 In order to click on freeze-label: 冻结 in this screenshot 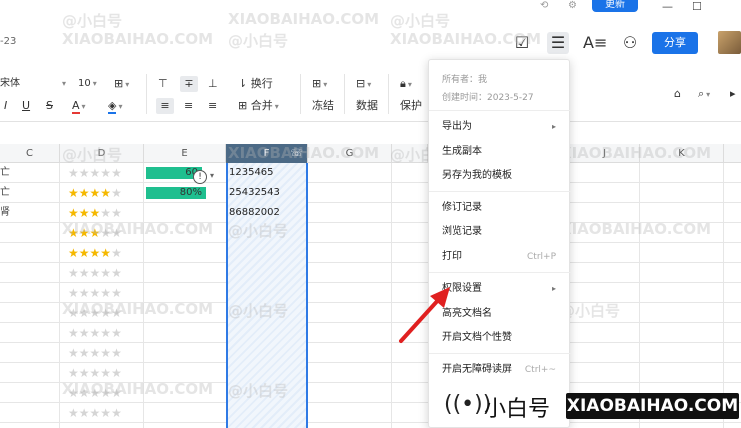, I will do `click(323, 106)`.